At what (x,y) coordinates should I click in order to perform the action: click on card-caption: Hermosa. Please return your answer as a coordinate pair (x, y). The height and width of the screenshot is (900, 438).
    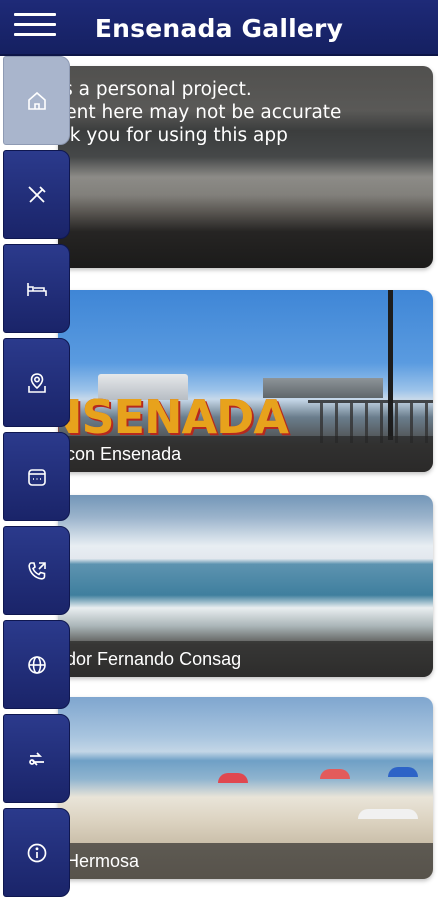
    Looking at the image, I should click on (245, 861).